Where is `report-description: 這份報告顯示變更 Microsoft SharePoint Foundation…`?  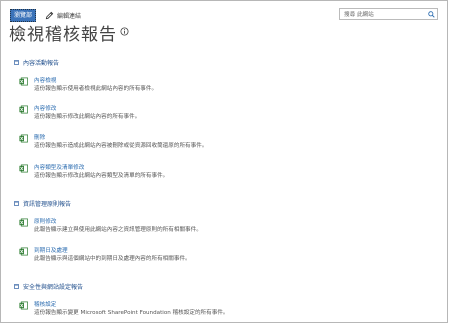 report-description: 這份報告顯示變更 Microsoft SharePoint Foundation… is located at coordinates (131, 313).